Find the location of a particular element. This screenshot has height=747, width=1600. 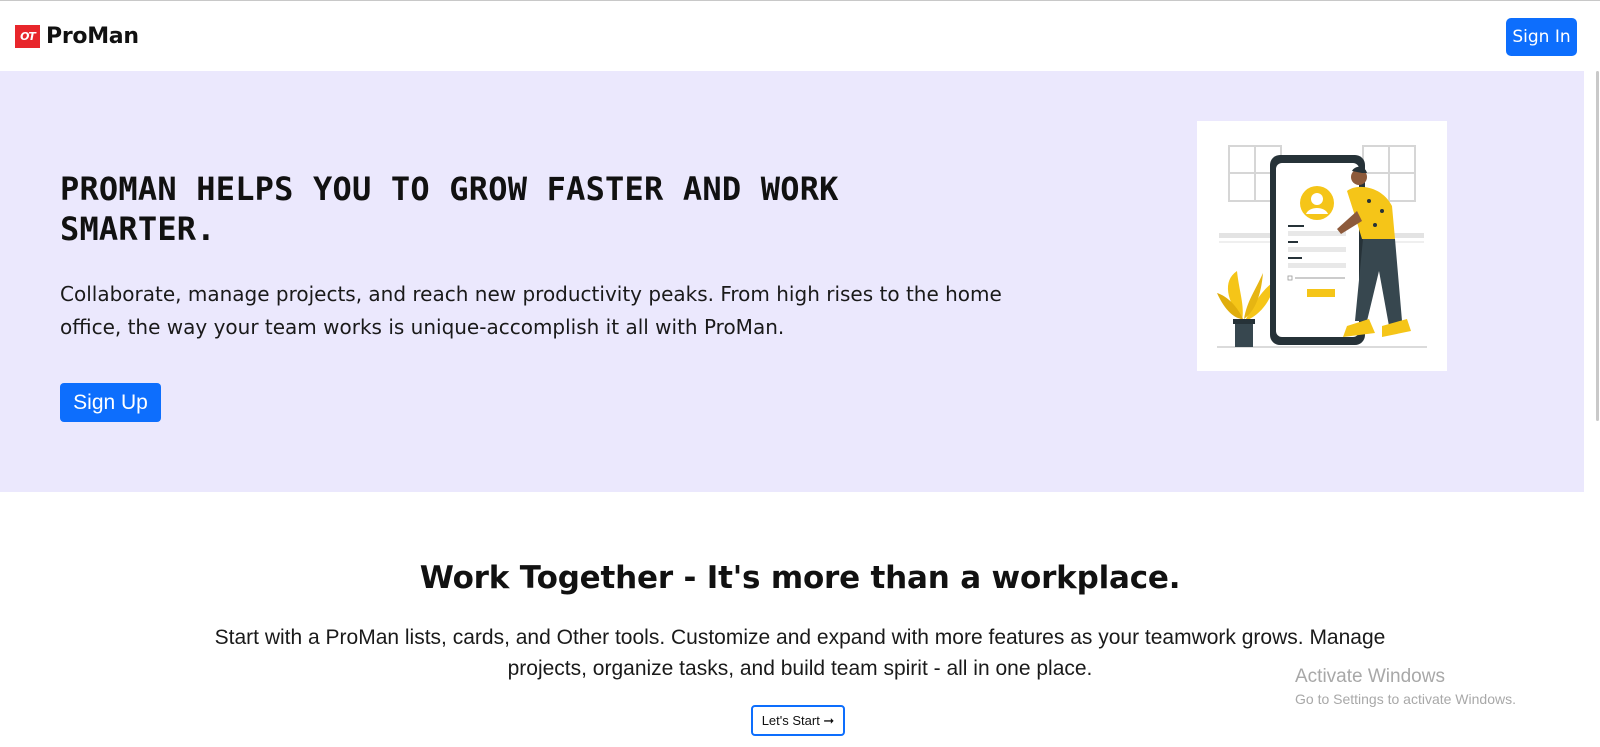

signup-phone-illustration is located at coordinates (1322, 246).